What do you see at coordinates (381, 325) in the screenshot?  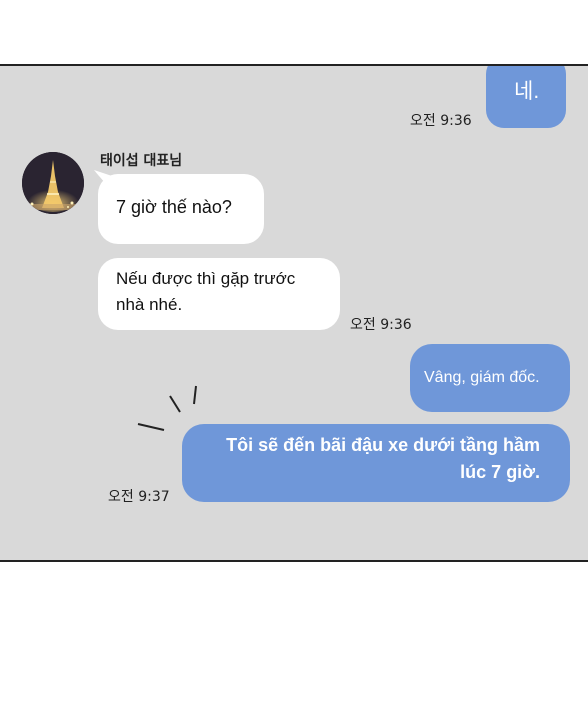 I see `timestamp-incoming: 오전 9:36` at bounding box center [381, 325].